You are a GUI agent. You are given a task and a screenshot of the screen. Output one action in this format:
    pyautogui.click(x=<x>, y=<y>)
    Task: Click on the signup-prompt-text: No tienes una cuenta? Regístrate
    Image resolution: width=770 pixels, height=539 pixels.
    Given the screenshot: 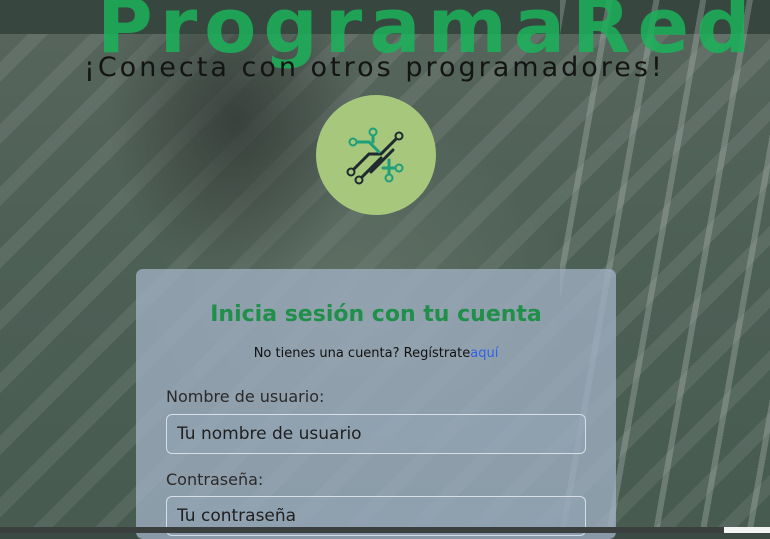 What is the action you would take?
    pyautogui.click(x=362, y=353)
    